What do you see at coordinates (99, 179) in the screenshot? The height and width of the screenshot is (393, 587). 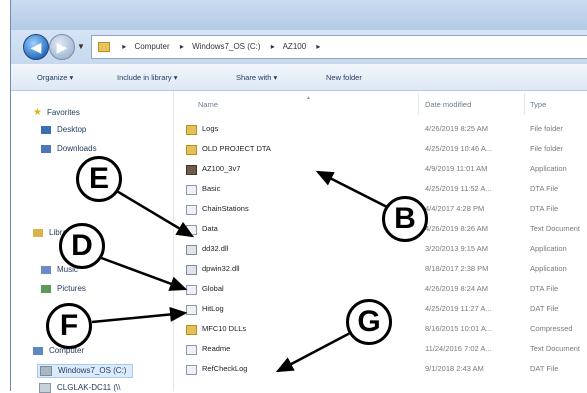 I see `callout-e: E` at bounding box center [99, 179].